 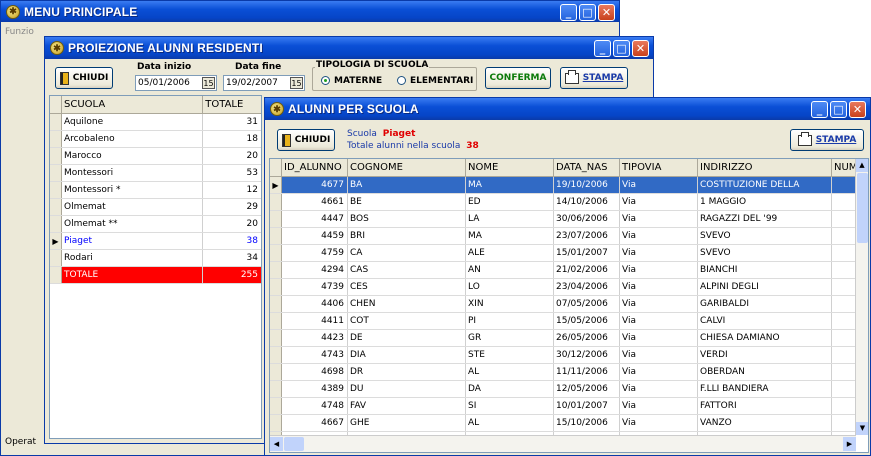 I want to click on cell-id-alunno: 4698, so click(x=315, y=372).